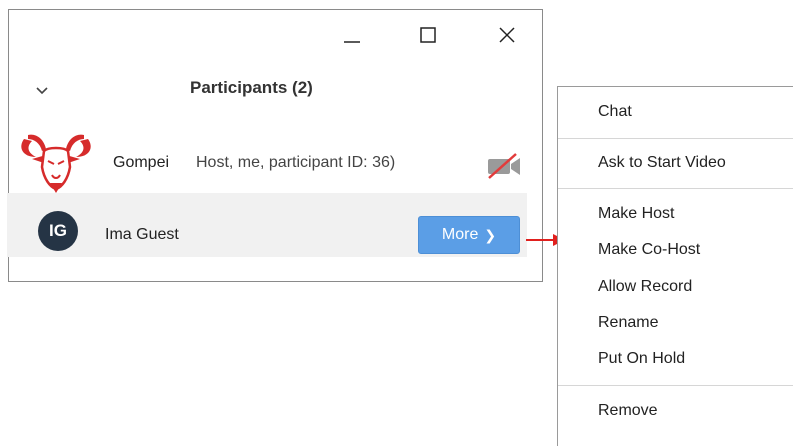 Image resolution: width=793 pixels, height=446 pixels. Describe the element at coordinates (251, 87) in the screenshot. I see `panel-title: Participants (2)` at that location.